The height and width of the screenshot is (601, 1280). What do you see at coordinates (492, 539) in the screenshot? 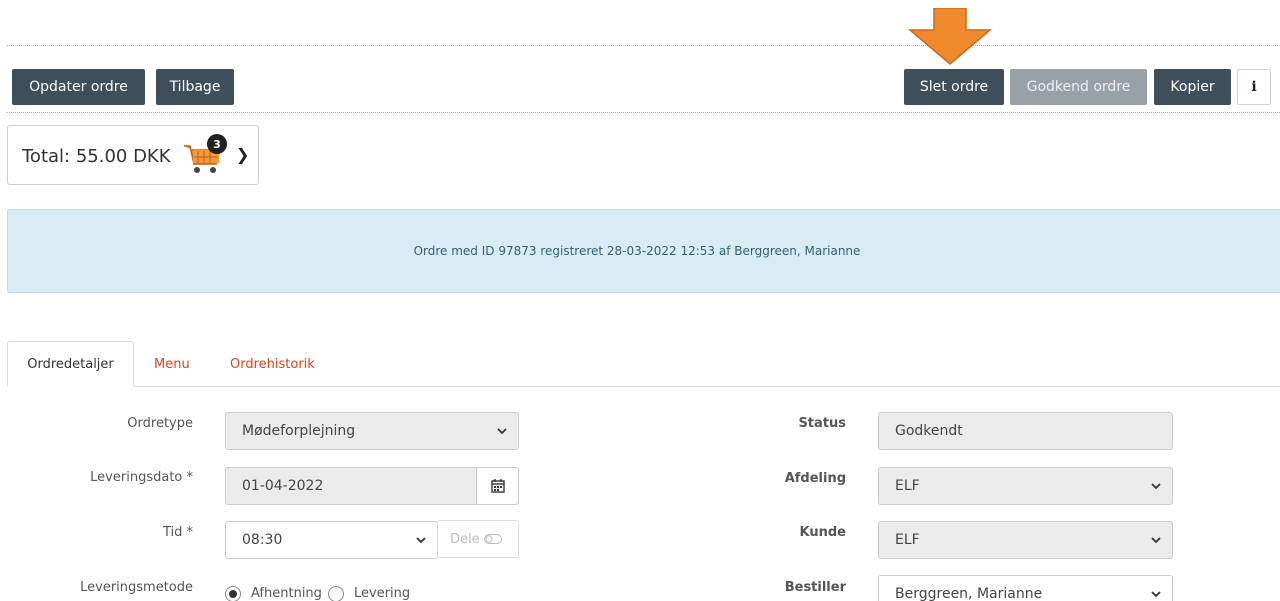
I see `toggle-icon` at bounding box center [492, 539].